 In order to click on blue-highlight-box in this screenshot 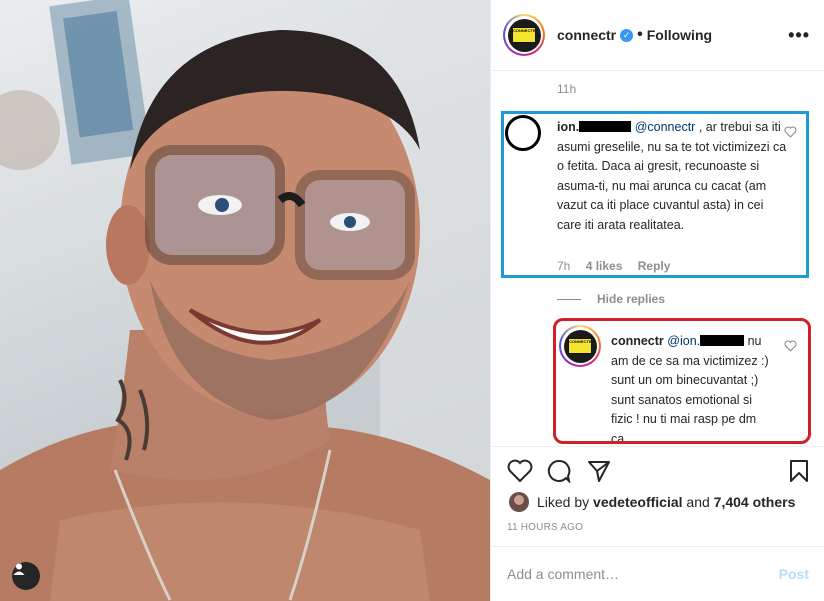, I will do `click(655, 194)`.